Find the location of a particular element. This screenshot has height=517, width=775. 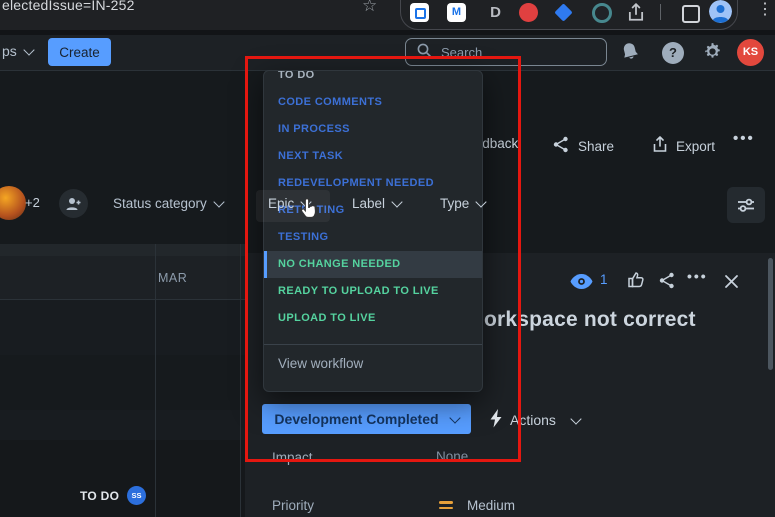

watchers-eye-icon is located at coordinates (581, 284).